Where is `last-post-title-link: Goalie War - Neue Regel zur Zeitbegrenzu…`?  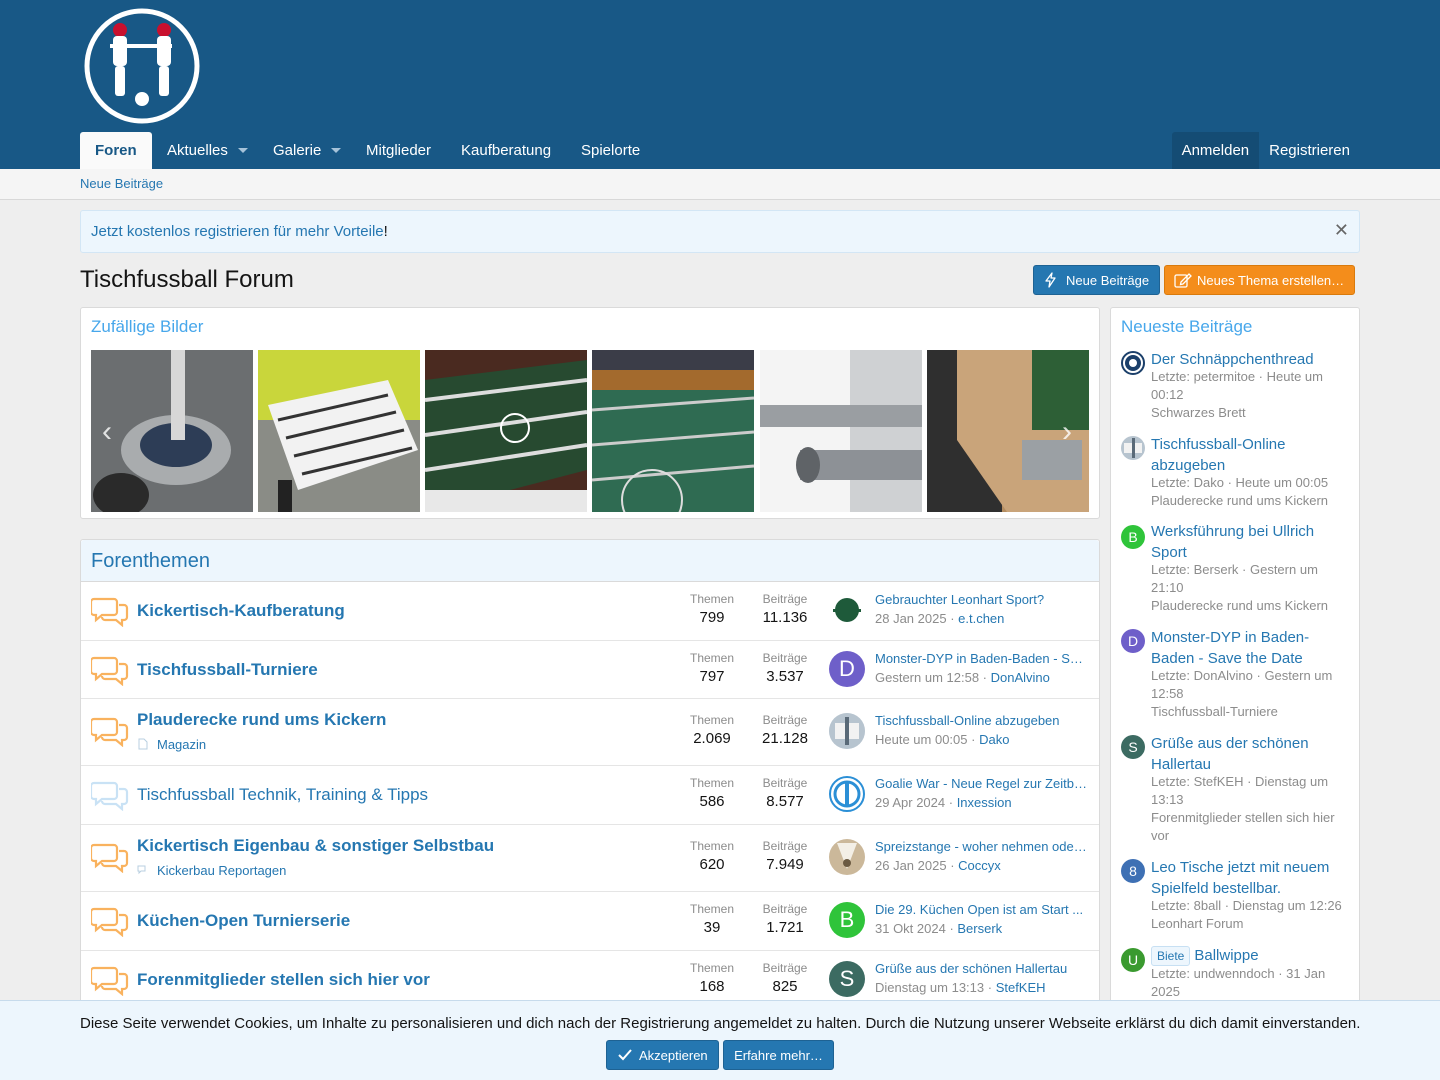
last-post-title-link: Goalie War - Neue Regel zur Zeitbegrenzu… is located at coordinates (982, 783).